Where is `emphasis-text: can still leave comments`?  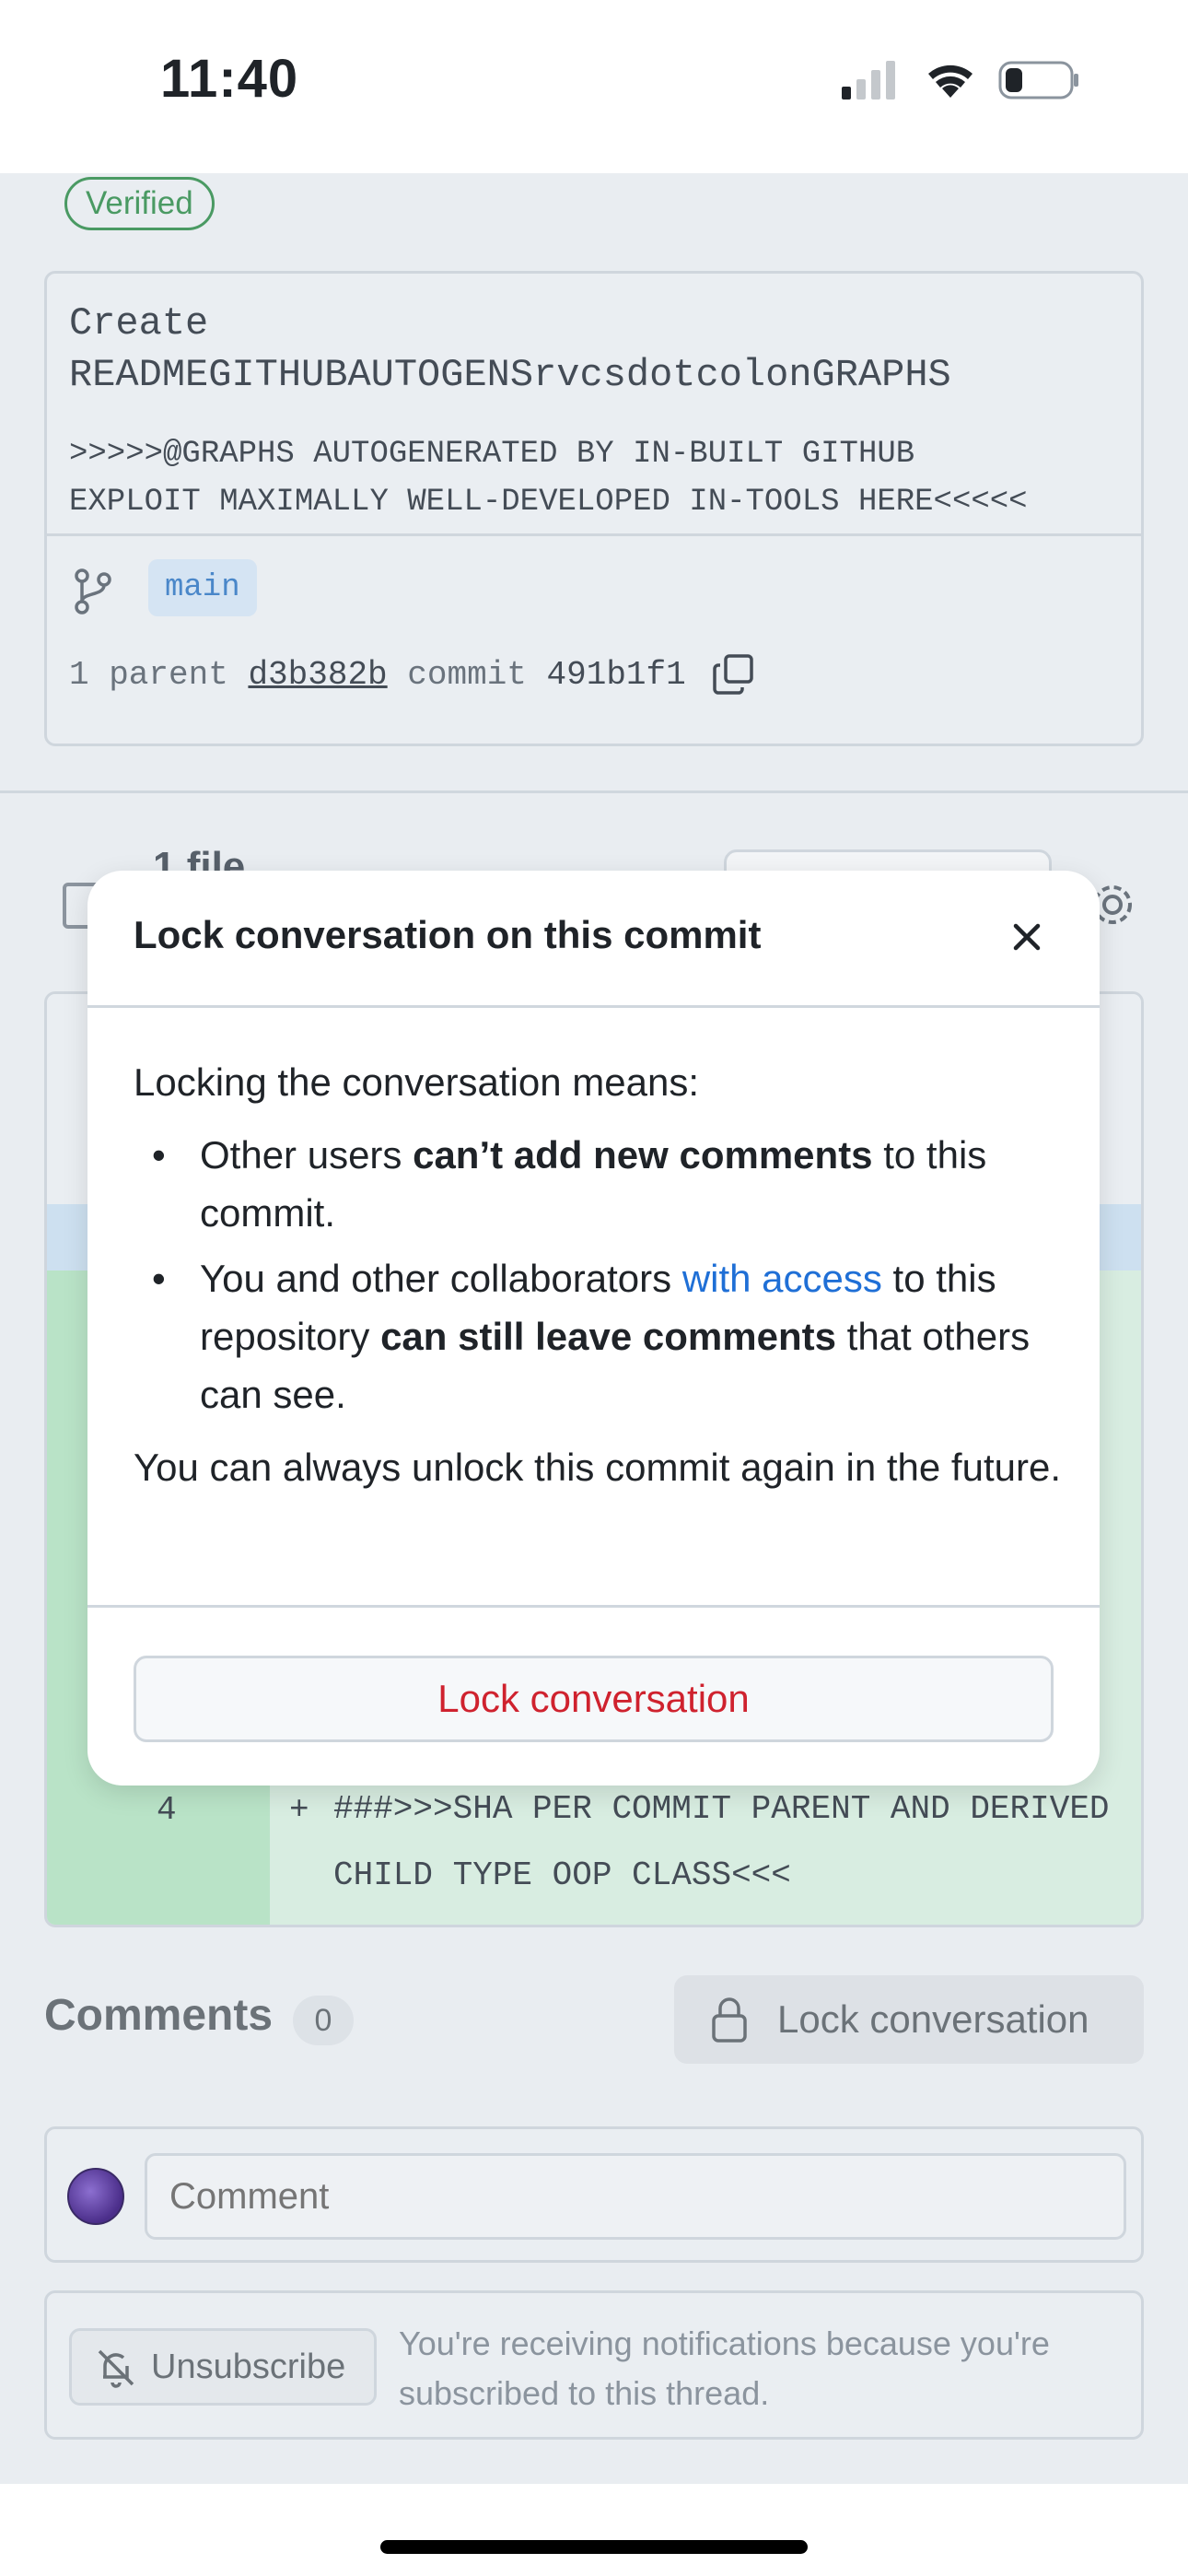
emphasis-text: can still leave comments is located at coordinates (608, 1336).